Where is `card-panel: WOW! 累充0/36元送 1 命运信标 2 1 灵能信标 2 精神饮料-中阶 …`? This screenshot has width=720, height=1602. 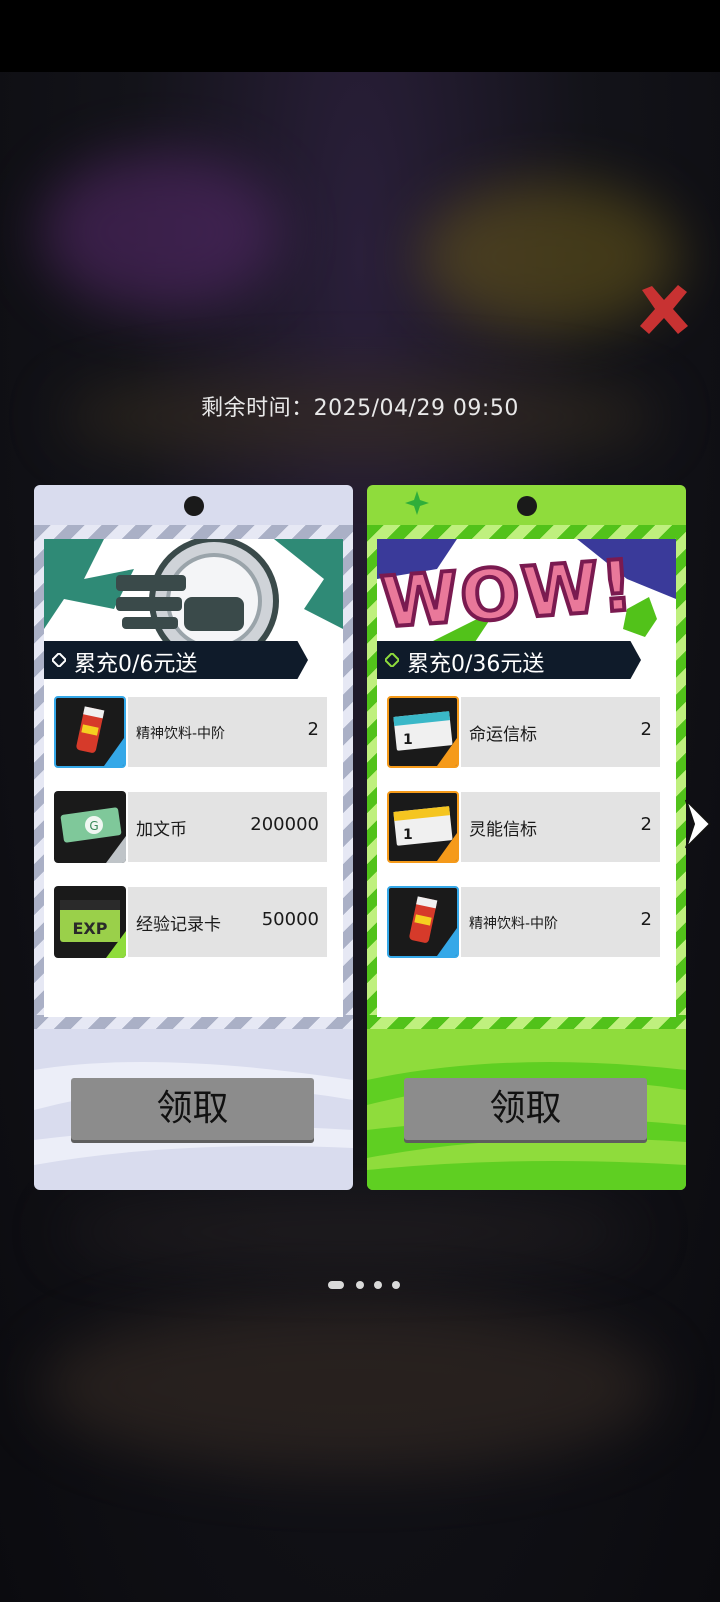 card-panel: WOW! 累充0/36元送 1 命运信标 2 1 灵能信标 2 精神饮料-中阶 … is located at coordinates (526, 778).